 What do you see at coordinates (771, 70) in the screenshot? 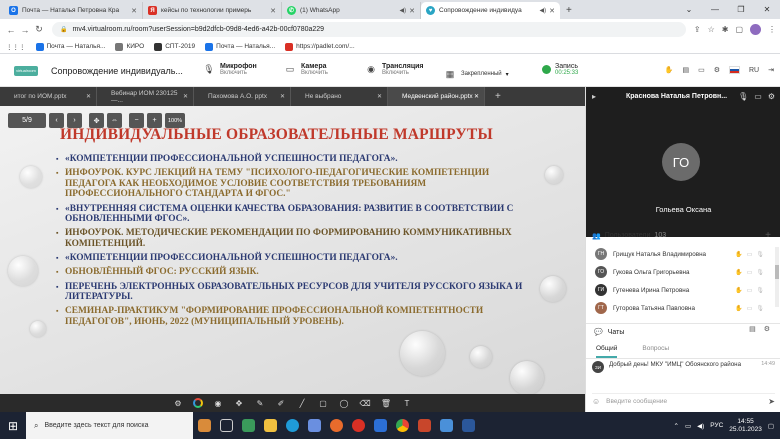
I see `exit-icon: ⇥` at bounding box center [771, 70].